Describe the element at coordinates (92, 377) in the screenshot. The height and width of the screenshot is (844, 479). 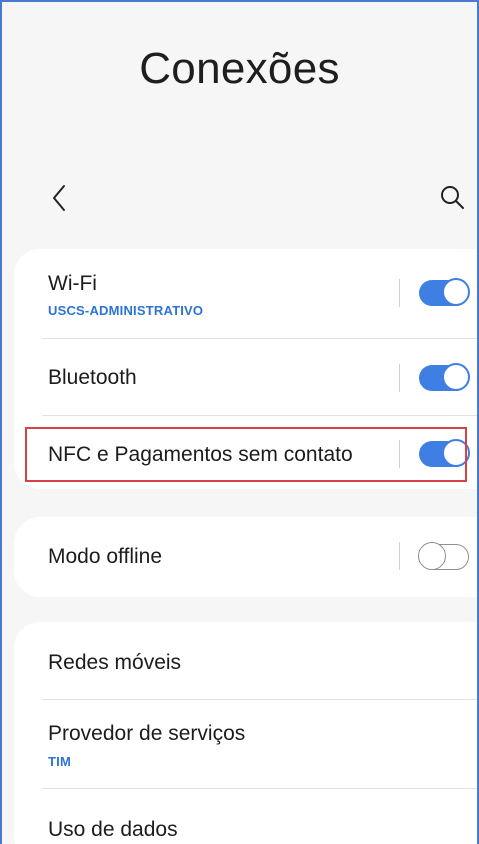
I see `bluetooth-label: Bluetooth` at that location.